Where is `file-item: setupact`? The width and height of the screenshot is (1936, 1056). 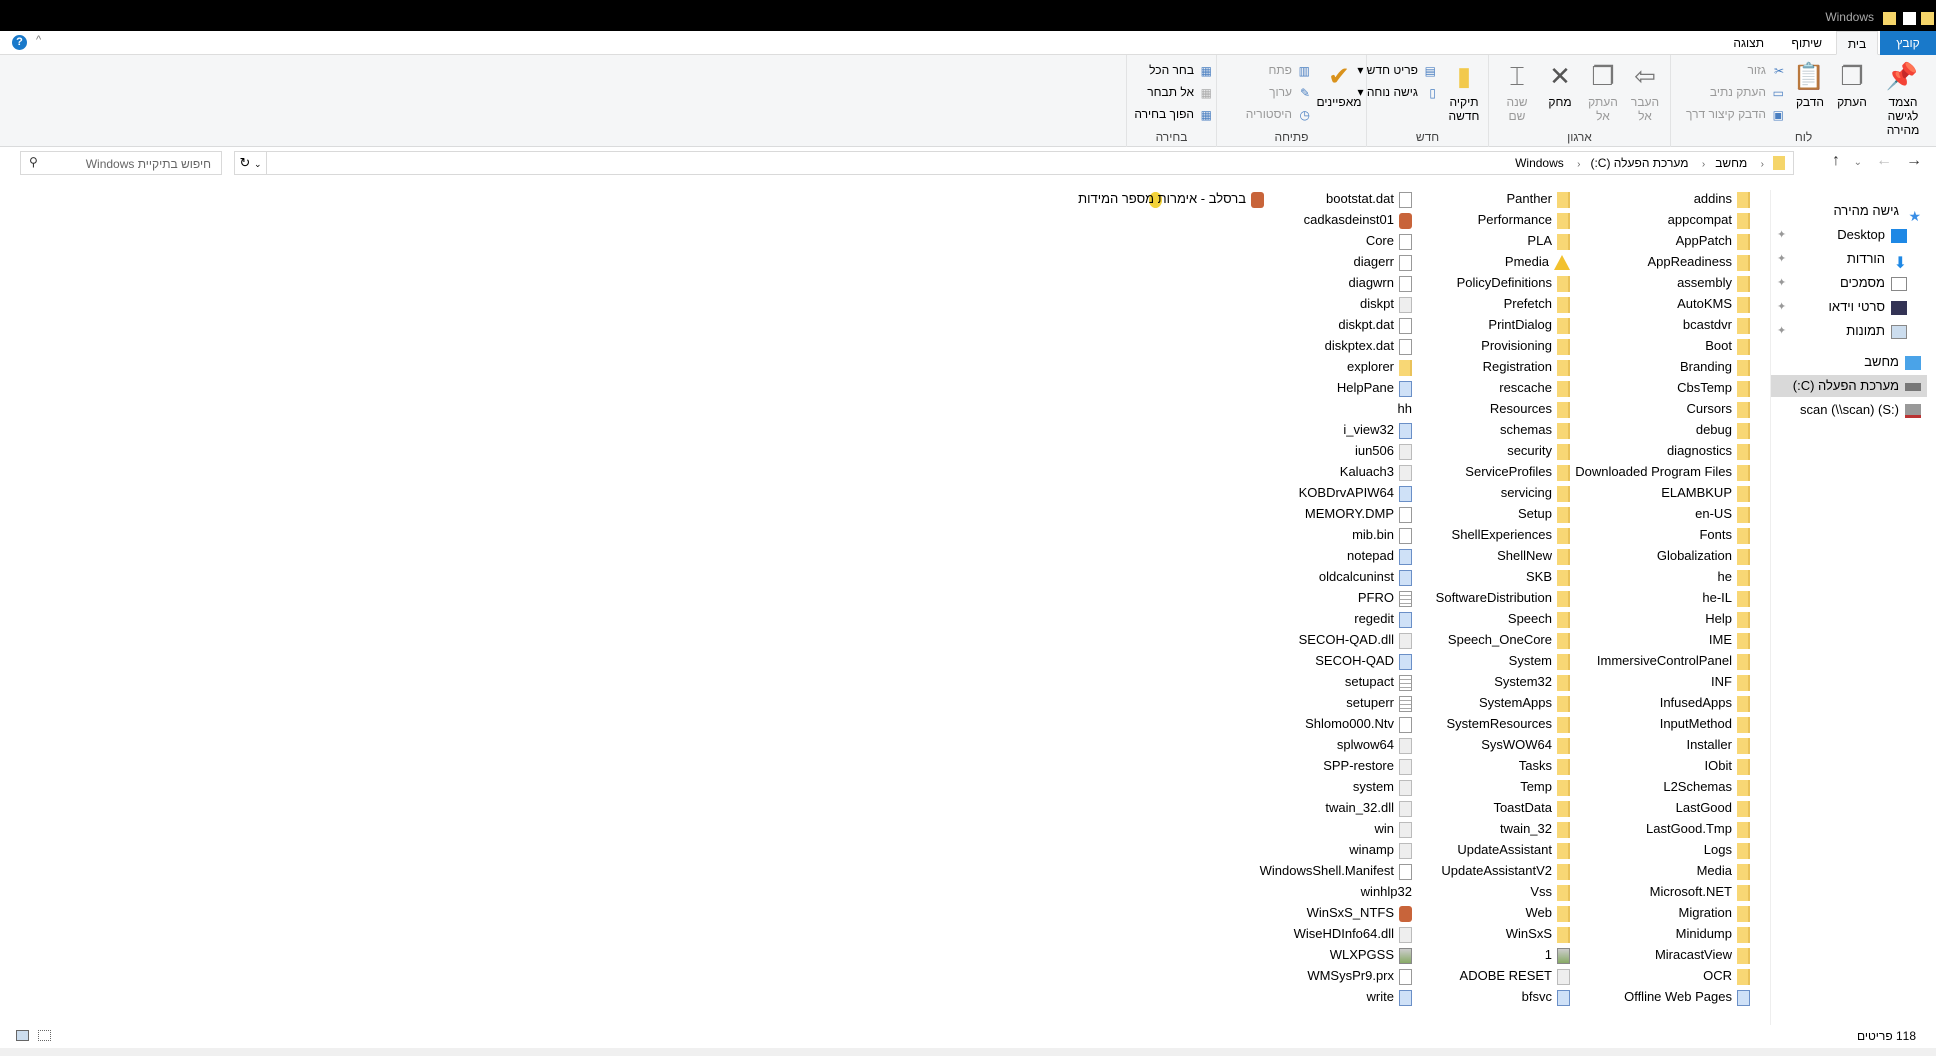
file-item: setupact is located at coordinates (1272, 681).